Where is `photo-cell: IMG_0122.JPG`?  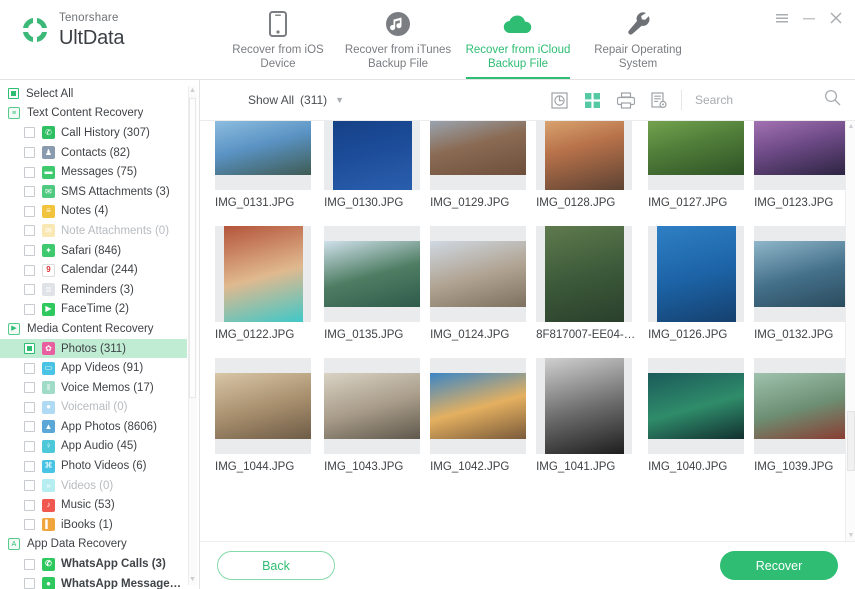
photo-cell: IMG_0122.JPG is located at coordinates (264, 284).